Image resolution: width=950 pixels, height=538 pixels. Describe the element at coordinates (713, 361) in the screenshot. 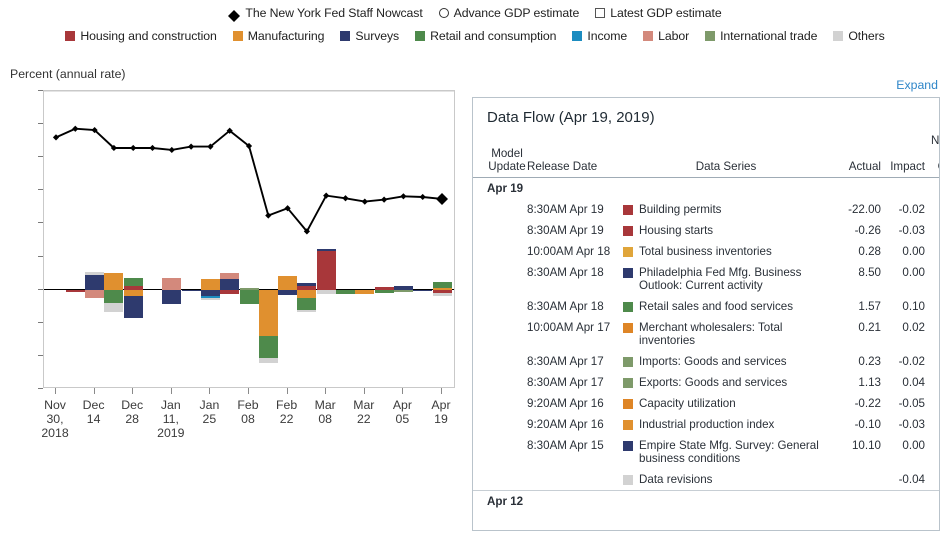

I see `row-series-label: Imports: Goods and services` at that location.